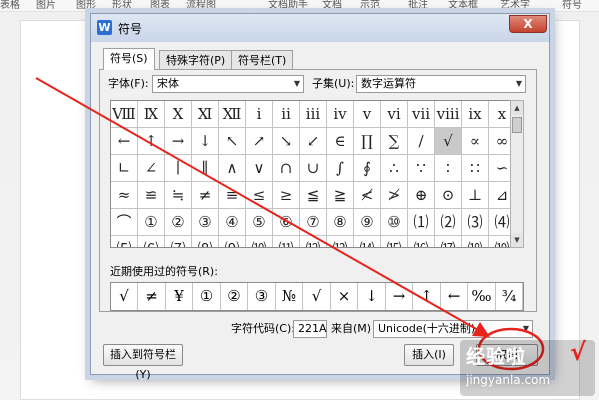 Image resolution: width=599 pixels, height=400 pixels. I want to click on watermark-url: jingyanla.com, so click(508, 380).